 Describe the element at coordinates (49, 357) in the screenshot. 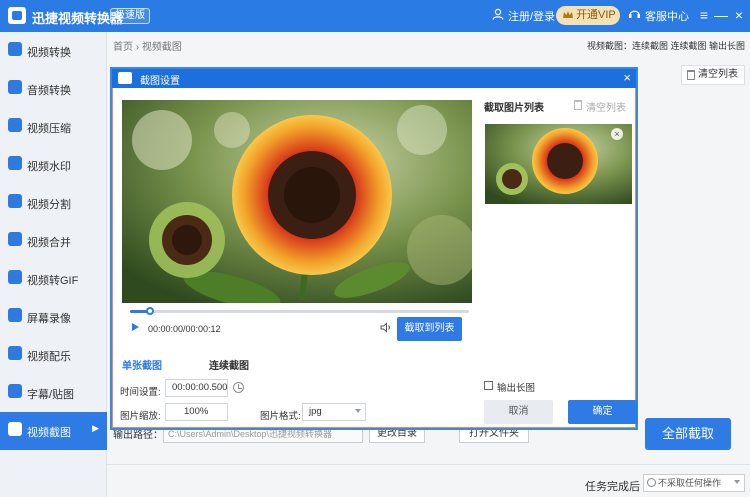

I see `sidebar-item-label: 视频配乐` at that location.